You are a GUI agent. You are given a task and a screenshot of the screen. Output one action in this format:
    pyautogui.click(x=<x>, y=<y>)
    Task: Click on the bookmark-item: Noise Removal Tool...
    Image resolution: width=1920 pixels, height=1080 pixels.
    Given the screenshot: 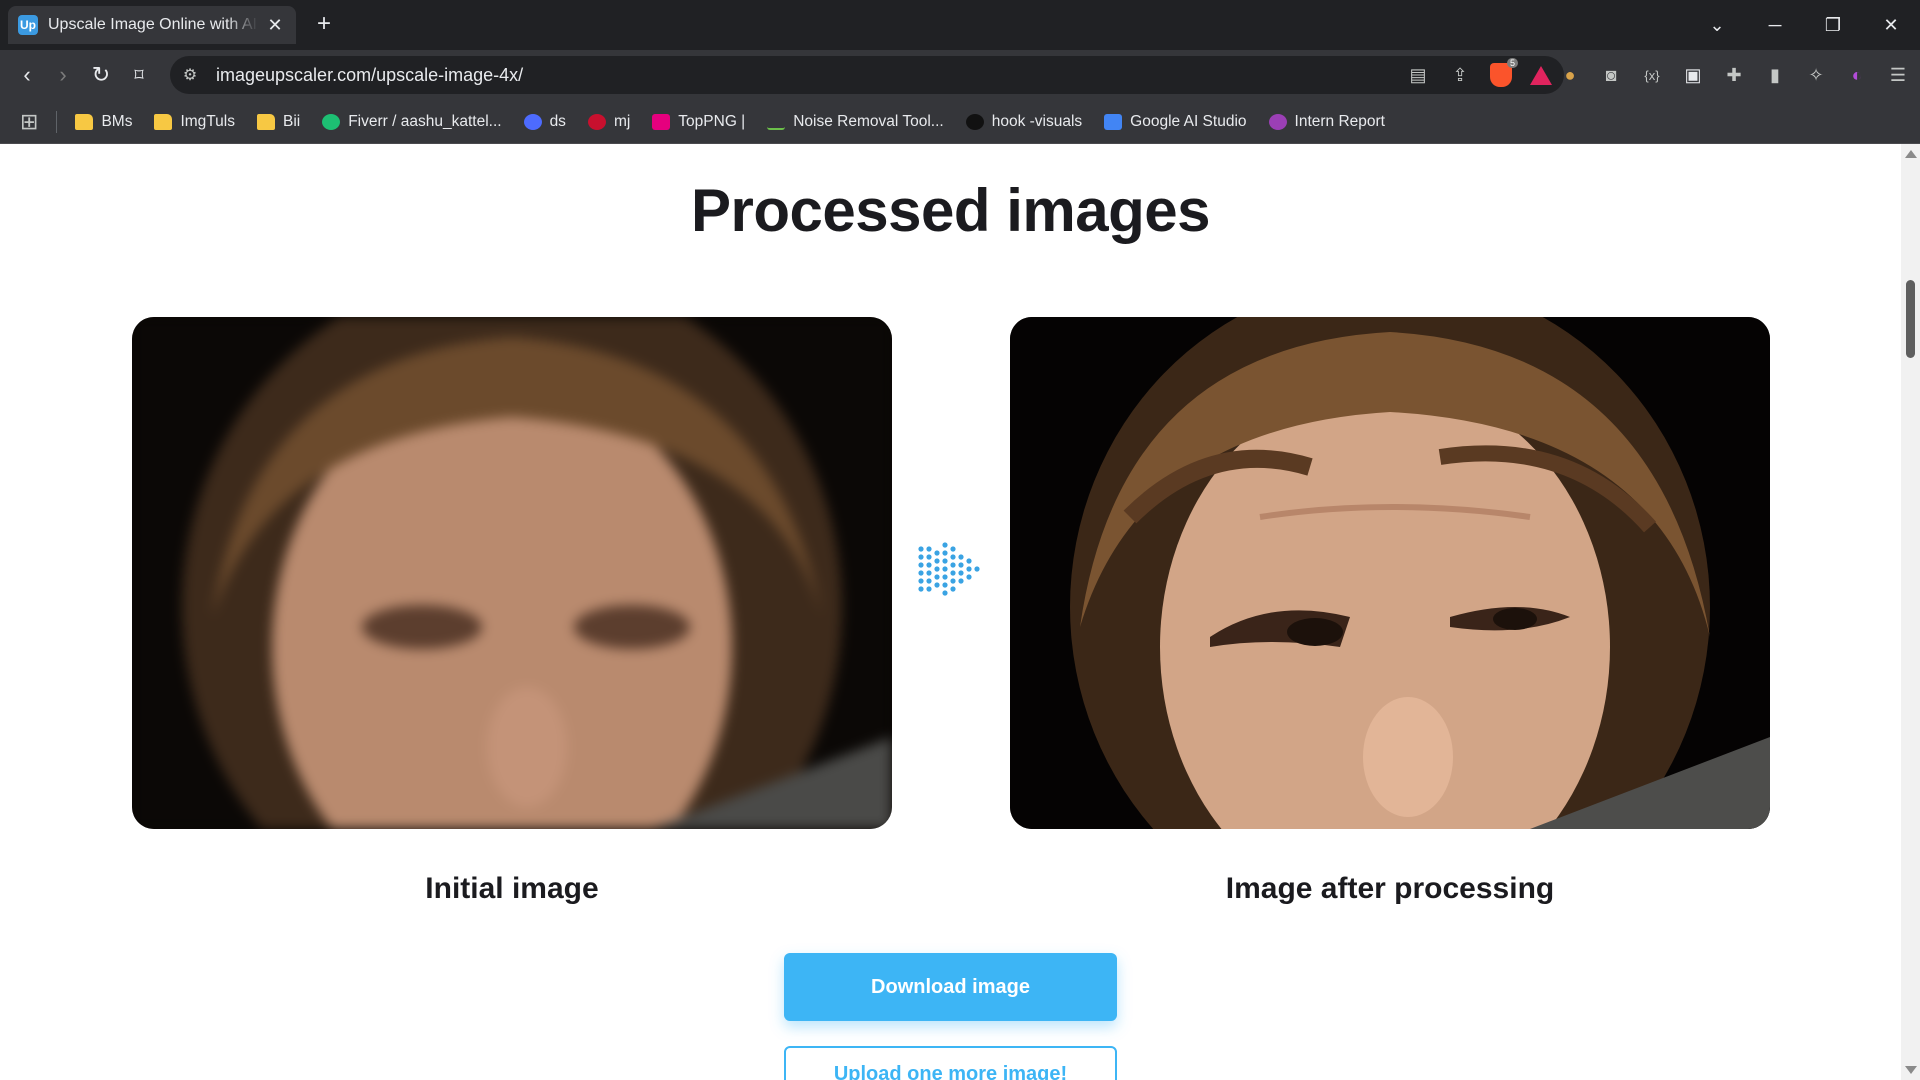 What is the action you would take?
    pyautogui.click(x=855, y=121)
    